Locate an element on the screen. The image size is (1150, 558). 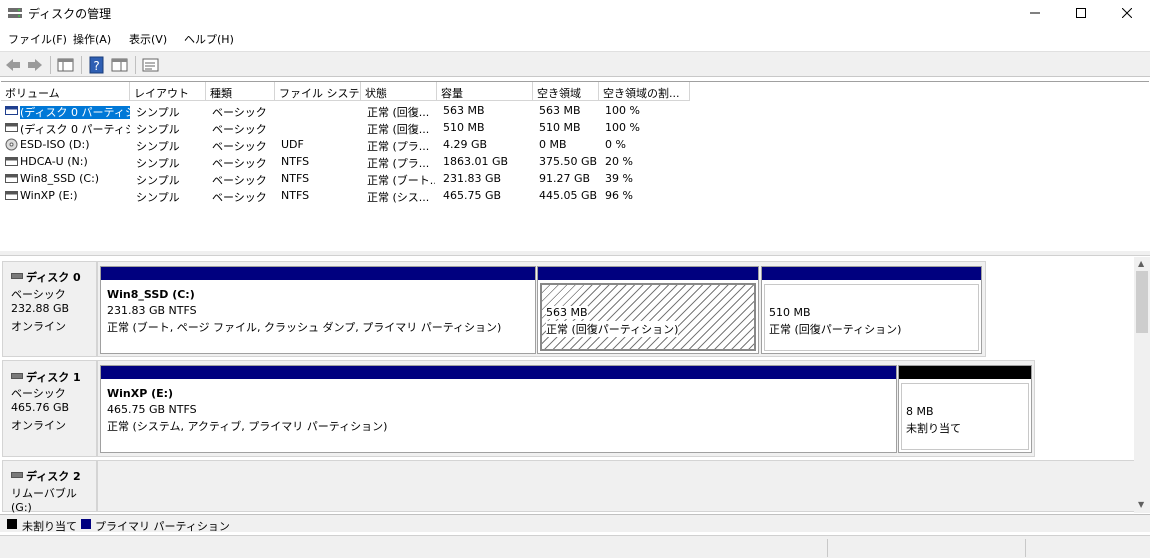
status-bar is located at coordinates (575, 546).